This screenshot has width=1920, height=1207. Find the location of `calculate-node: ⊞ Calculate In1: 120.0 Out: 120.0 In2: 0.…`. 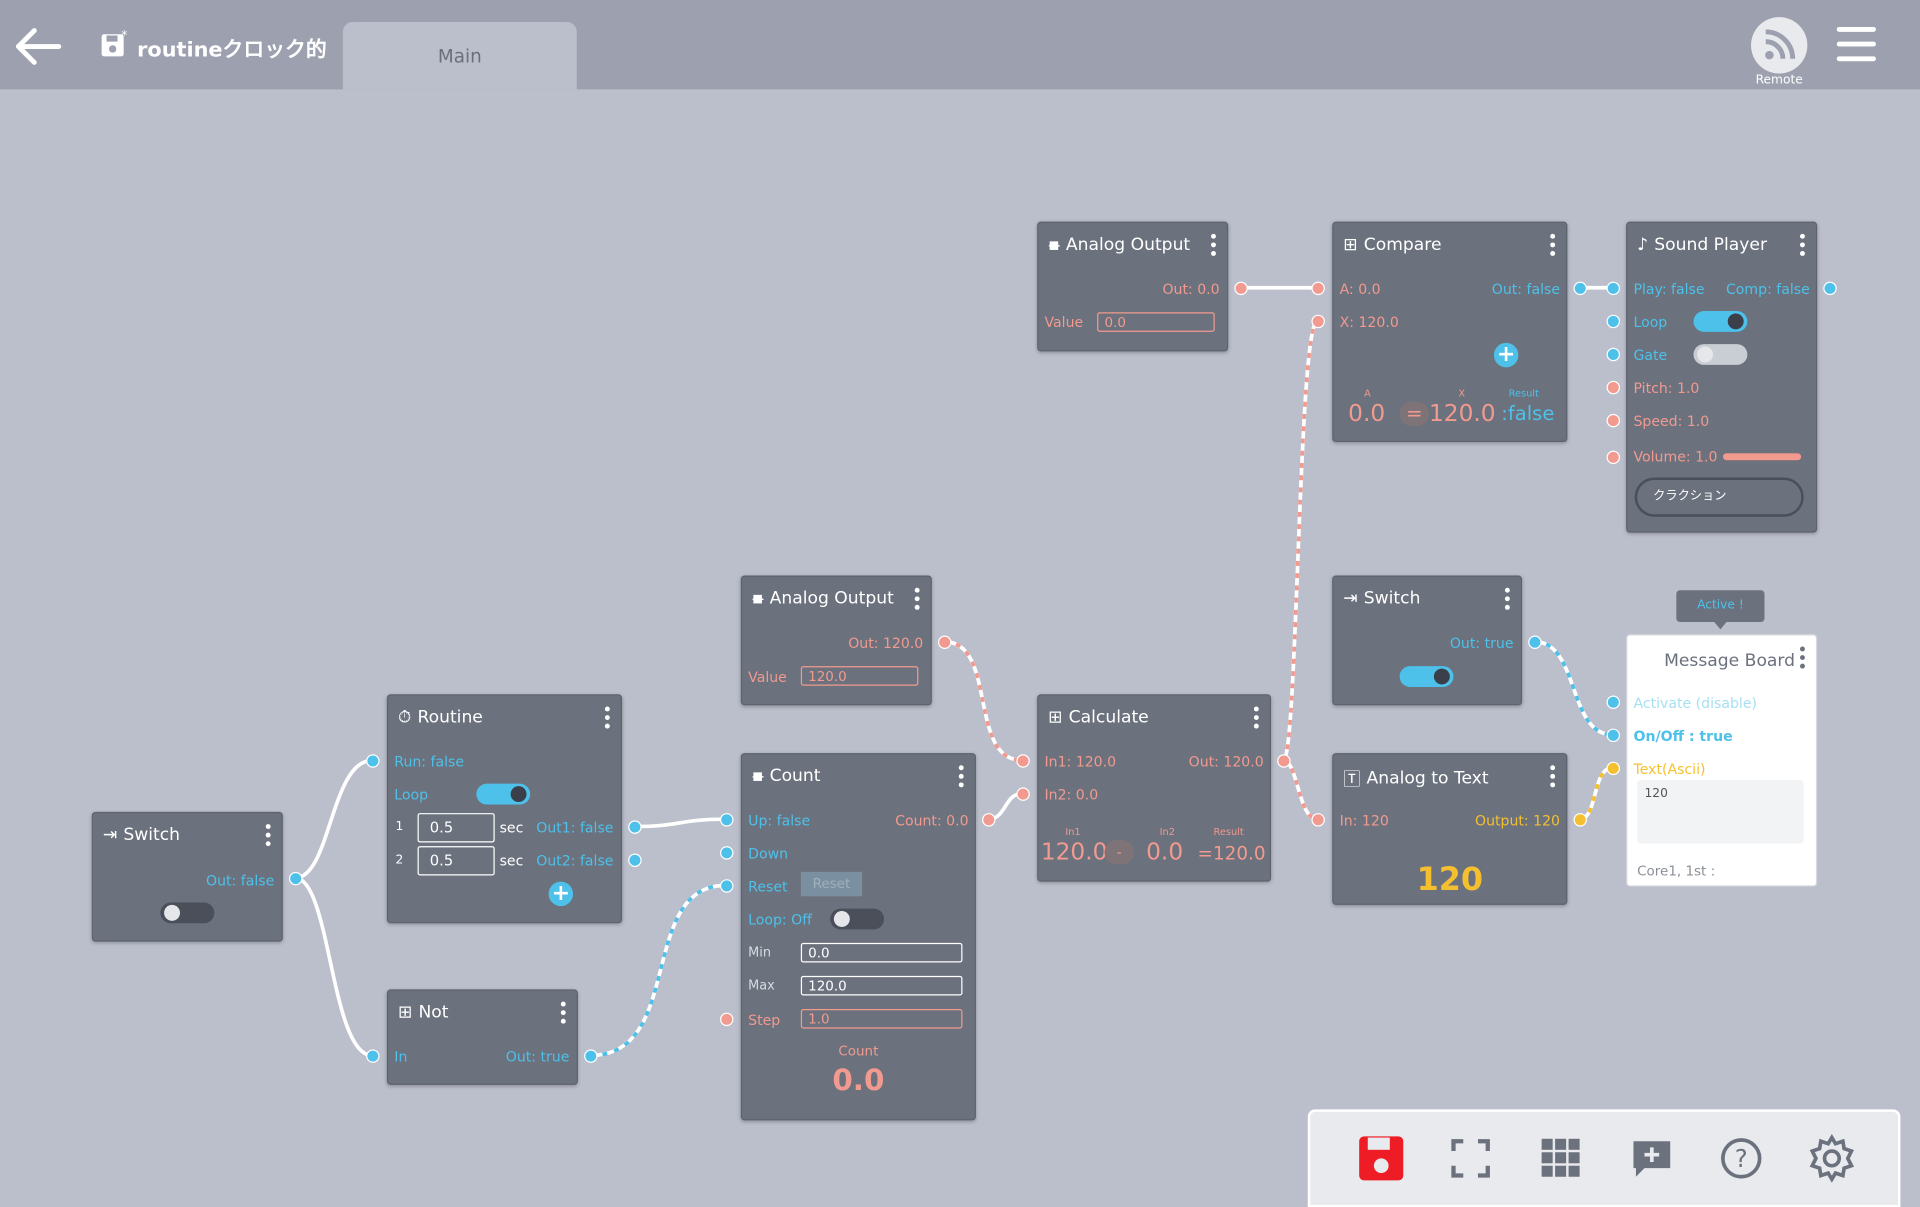

calculate-node: ⊞ Calculate In1: 120.0 Out: 120.0 In2: 0.… is located at coordinates (1154, 788).